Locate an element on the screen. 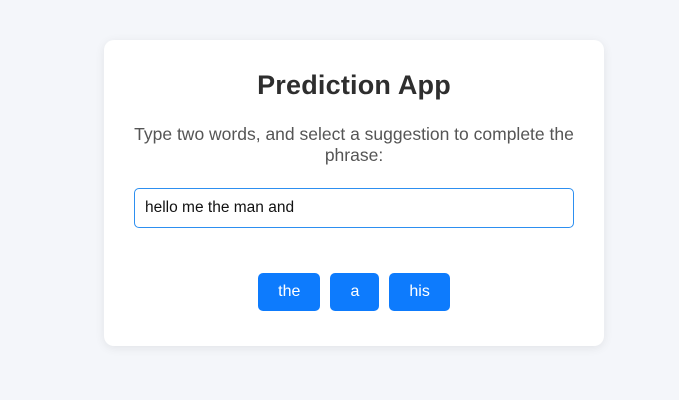 Image resolution: width=679 pixels, height=400 pixels. suggestion-list: the a his is located at coordinates (354, 292).